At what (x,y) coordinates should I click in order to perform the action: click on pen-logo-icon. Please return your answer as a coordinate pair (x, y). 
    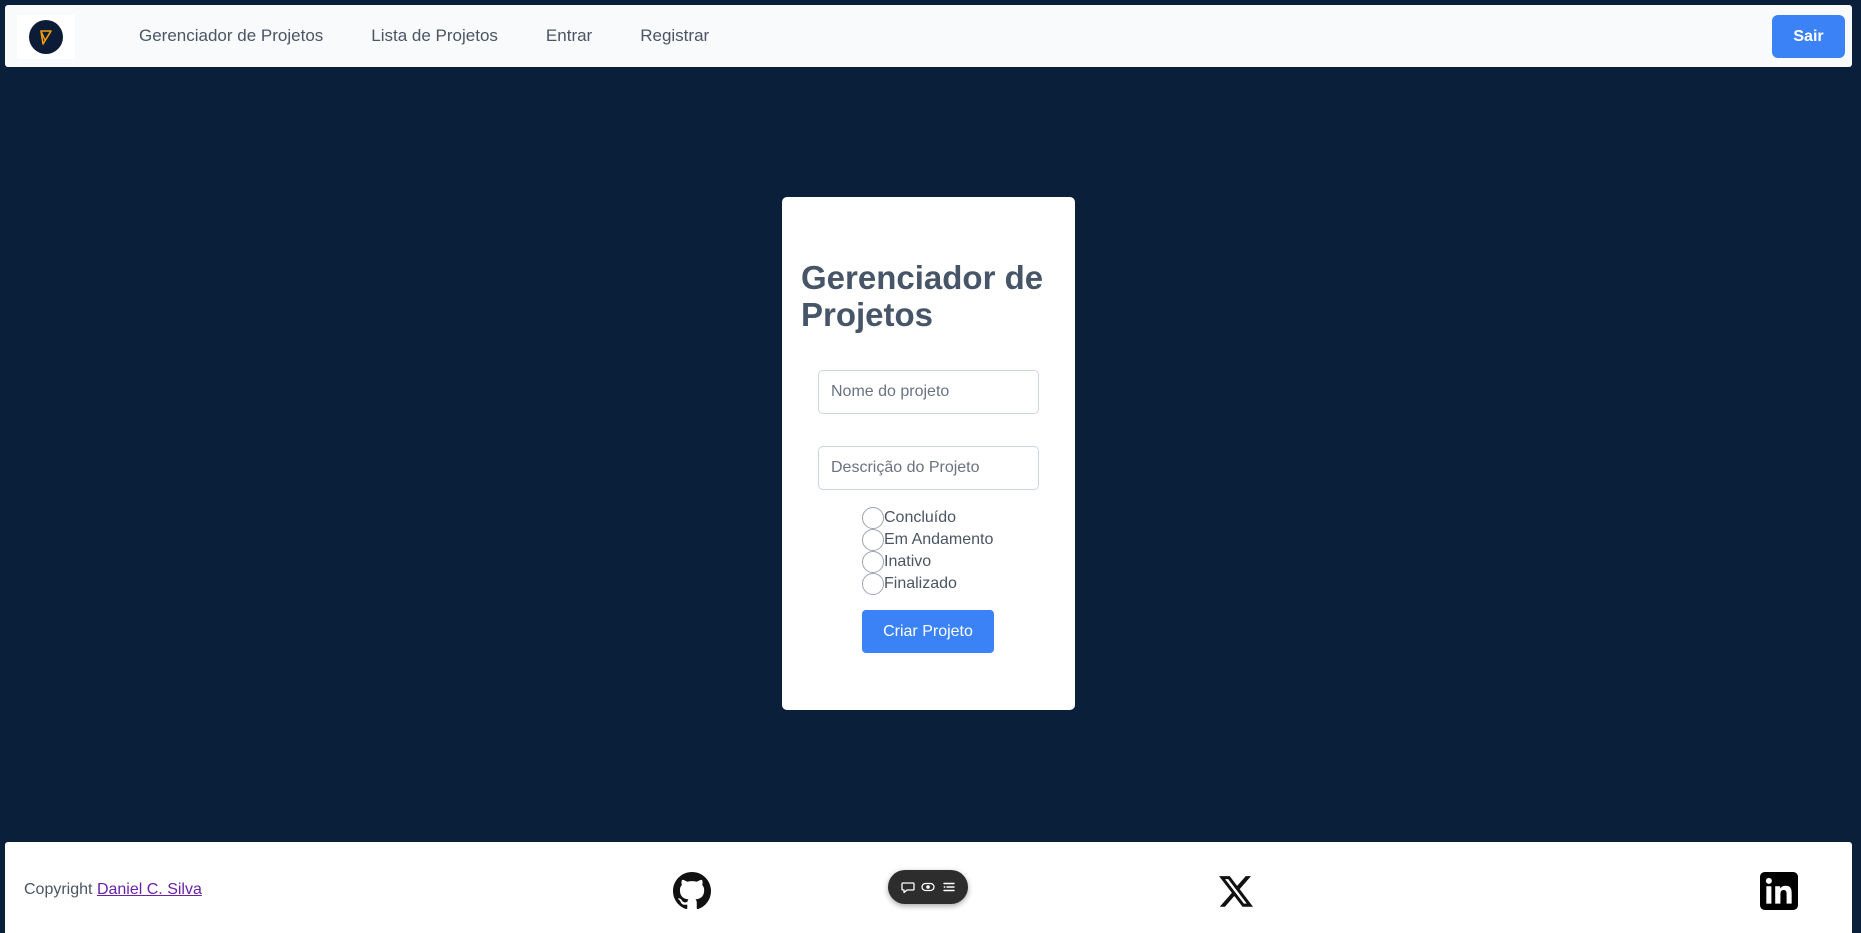
    Looking at the image, I should click on (46, 37).